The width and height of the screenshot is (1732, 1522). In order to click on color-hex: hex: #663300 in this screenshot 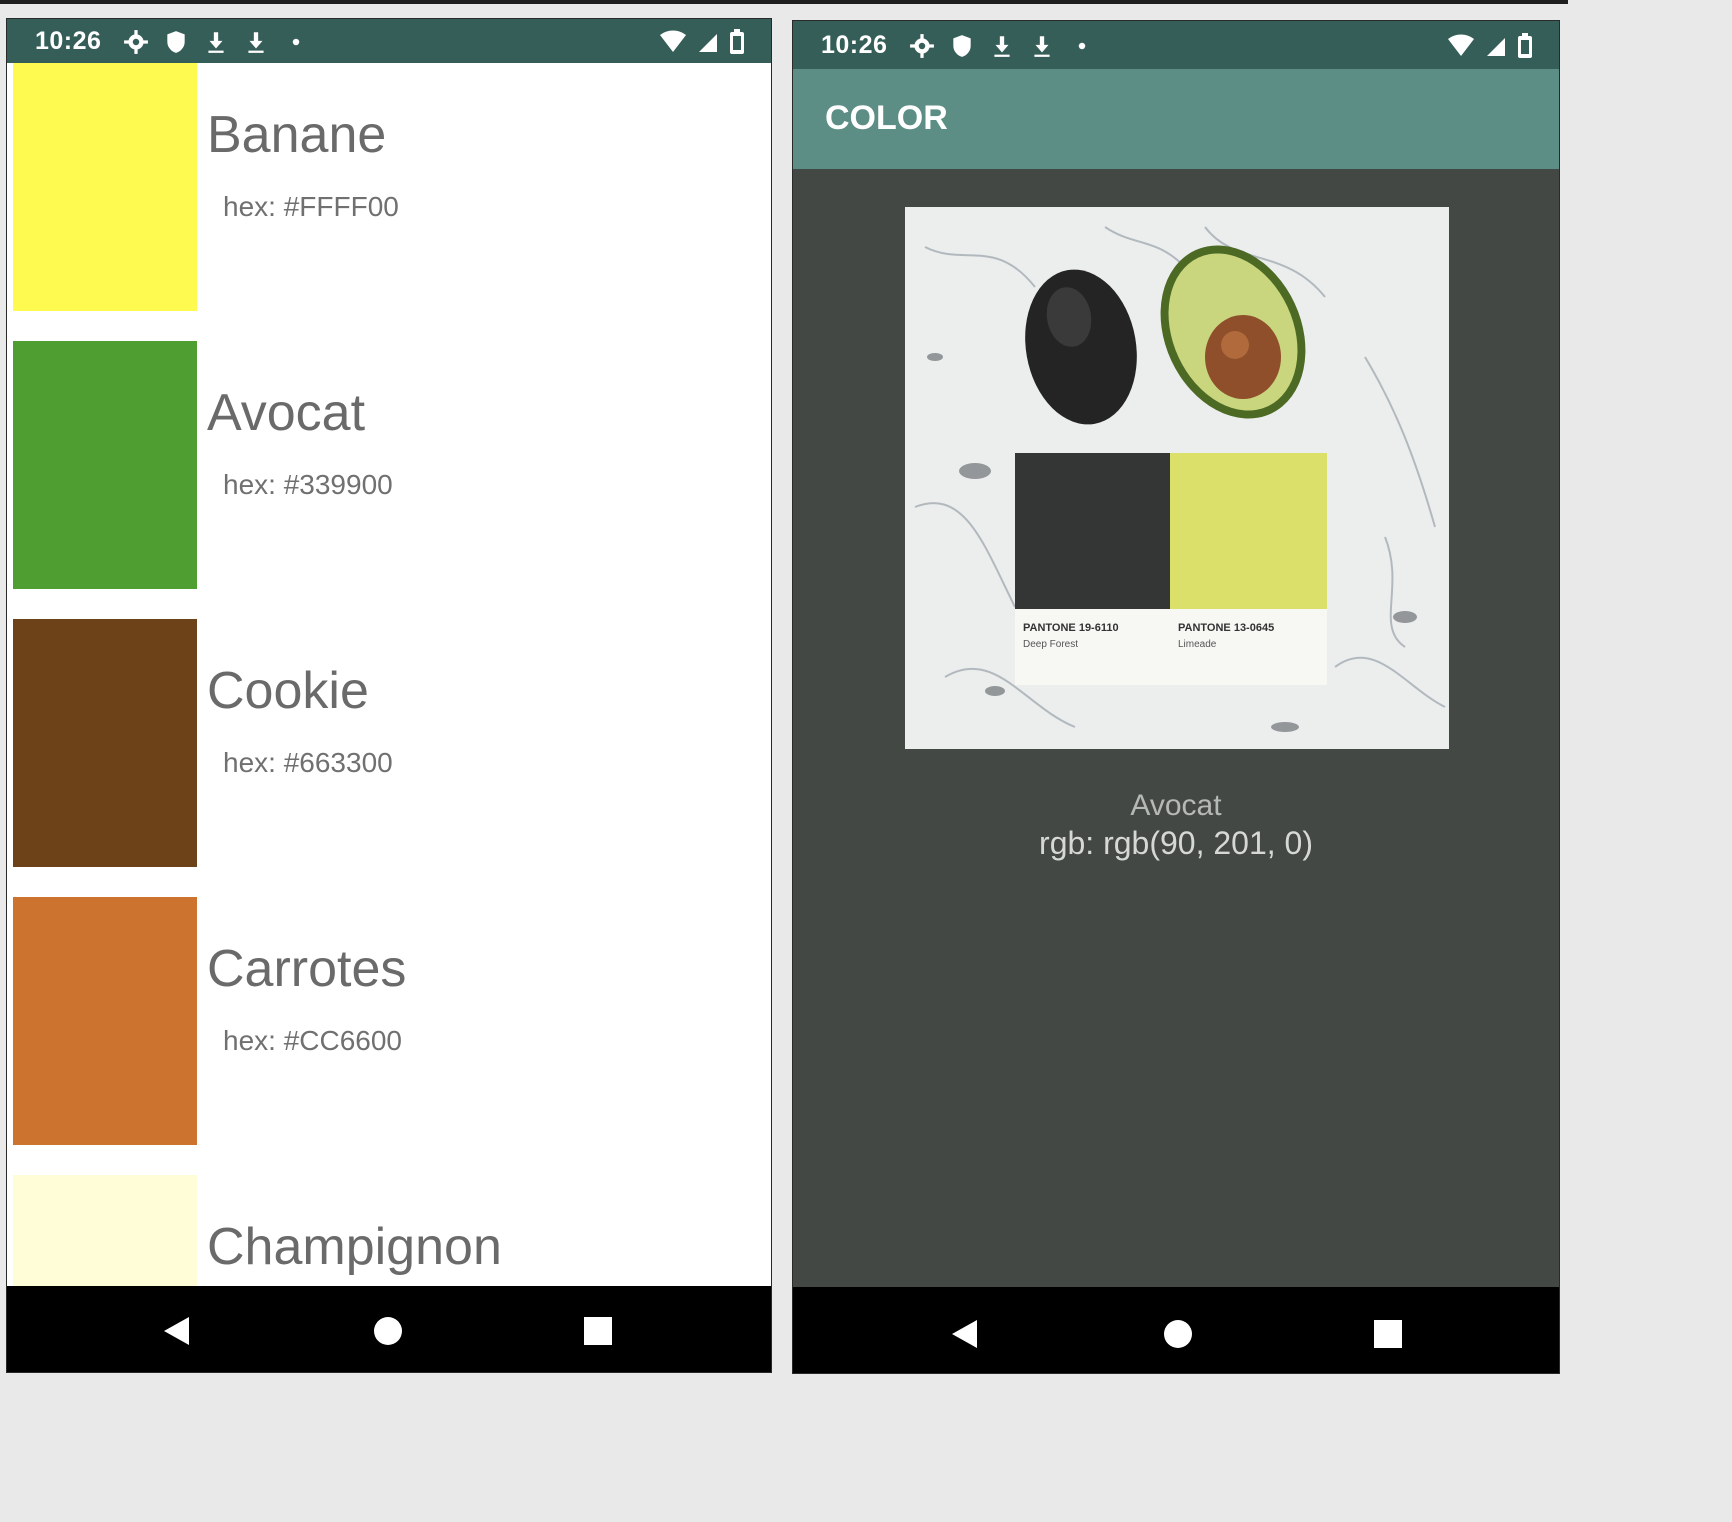, I will do `click(308, 762)`.